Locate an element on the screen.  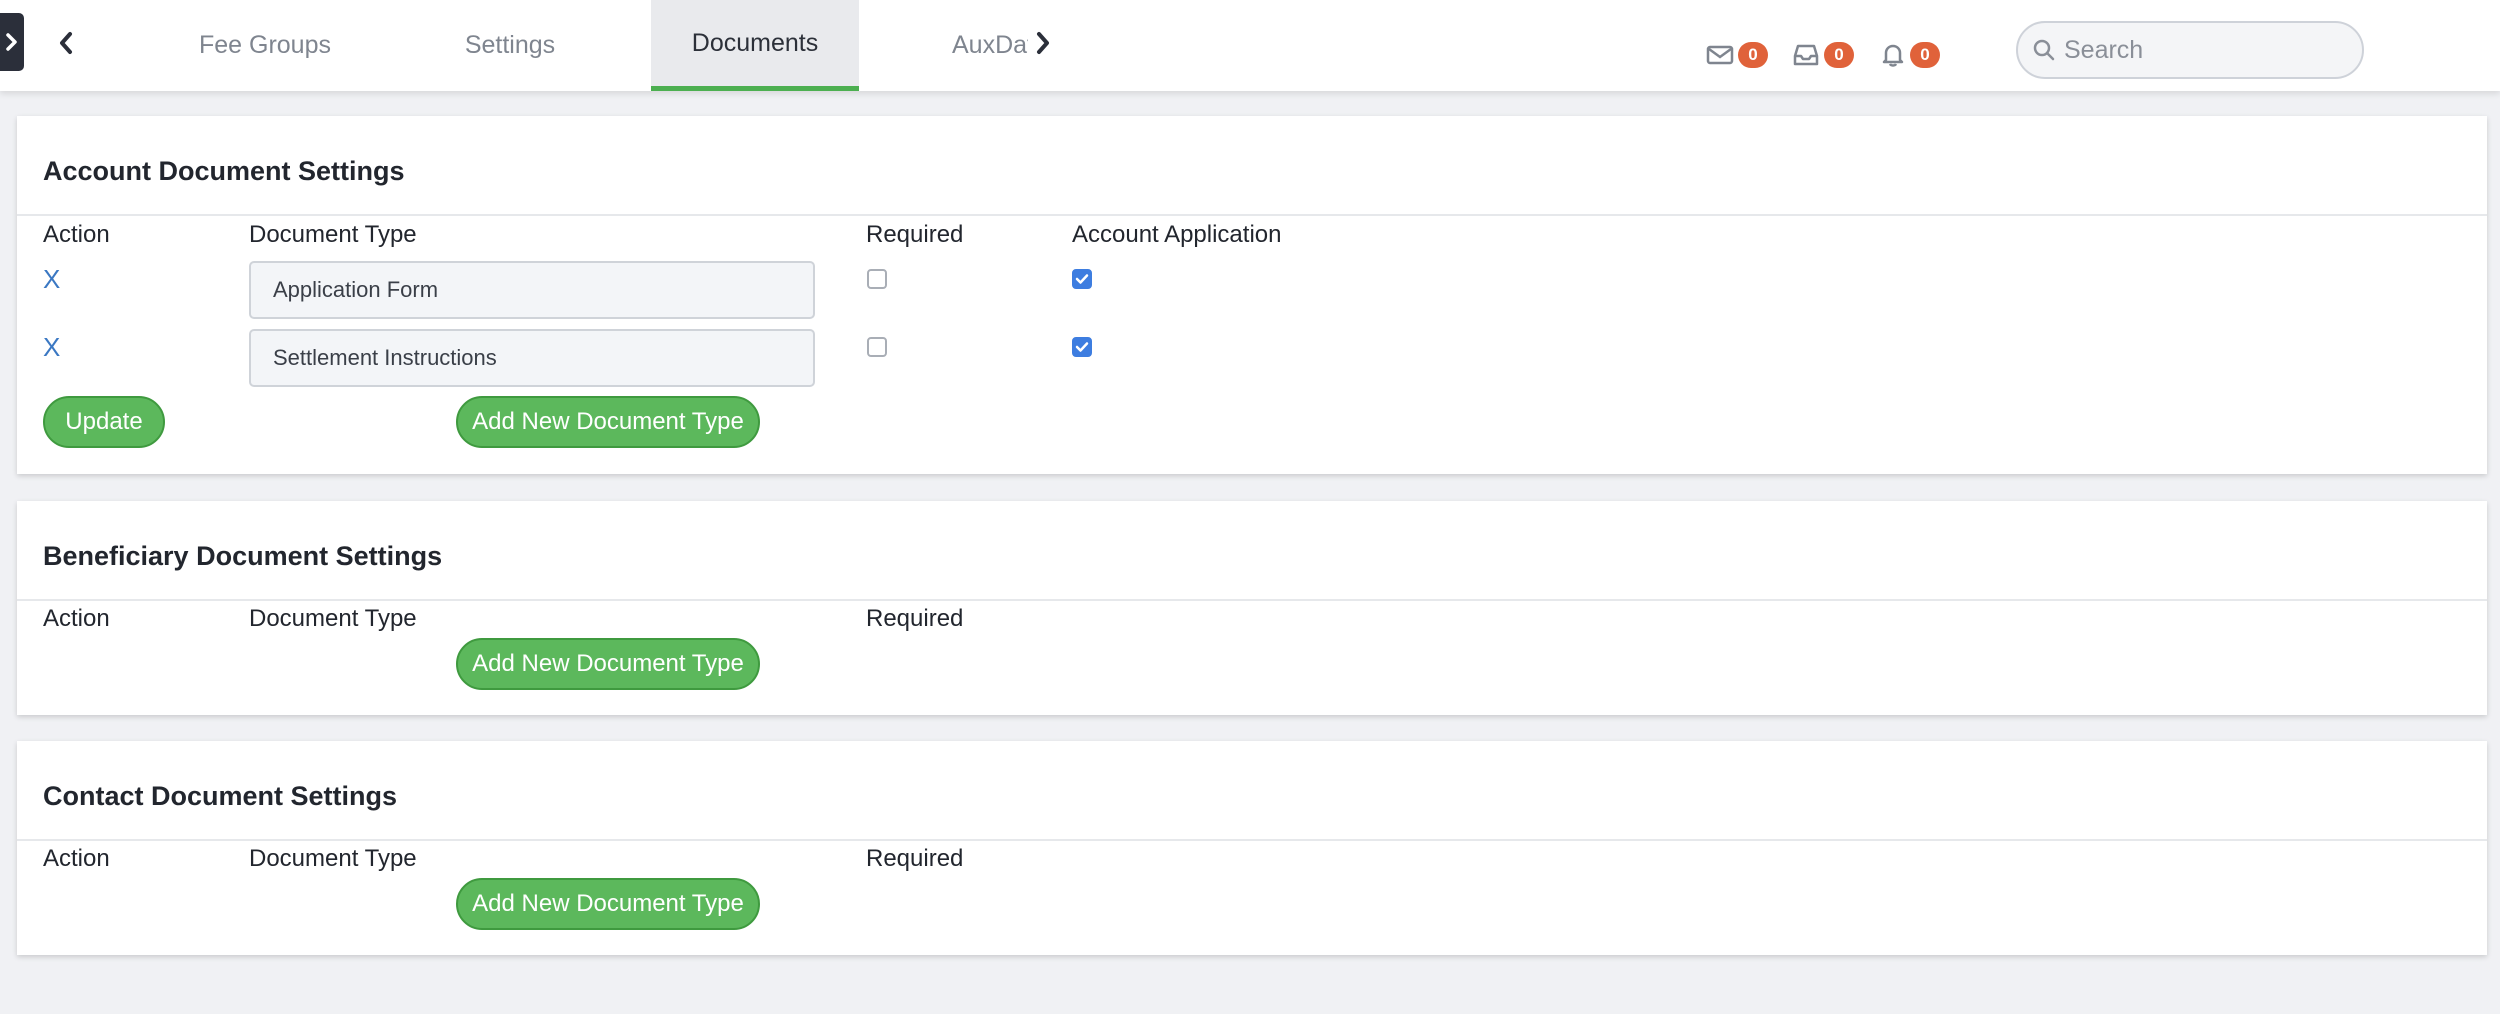
search-icon is located at coordinates (2044, 50).